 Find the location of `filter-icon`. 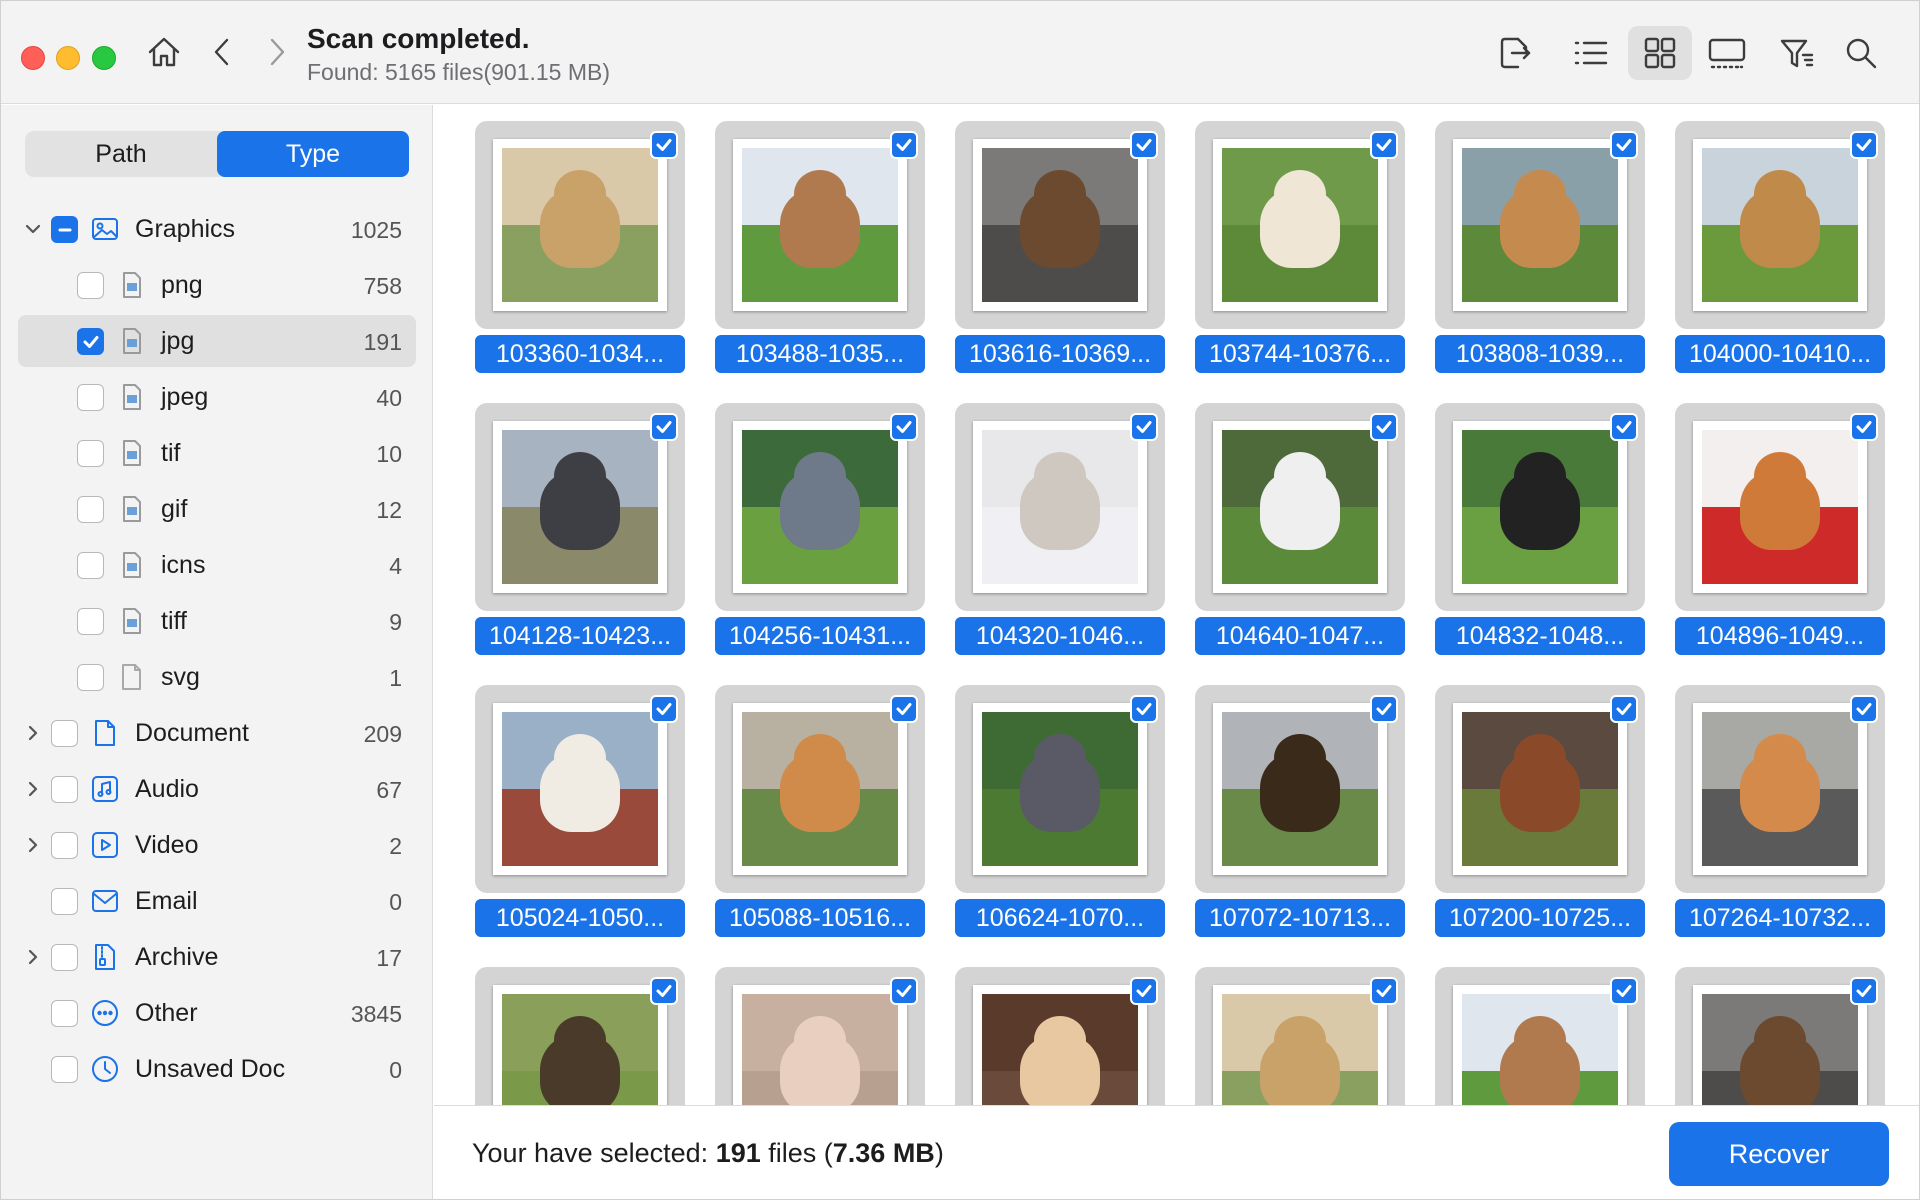

filter-icon is located at coordinates (1797, 53).